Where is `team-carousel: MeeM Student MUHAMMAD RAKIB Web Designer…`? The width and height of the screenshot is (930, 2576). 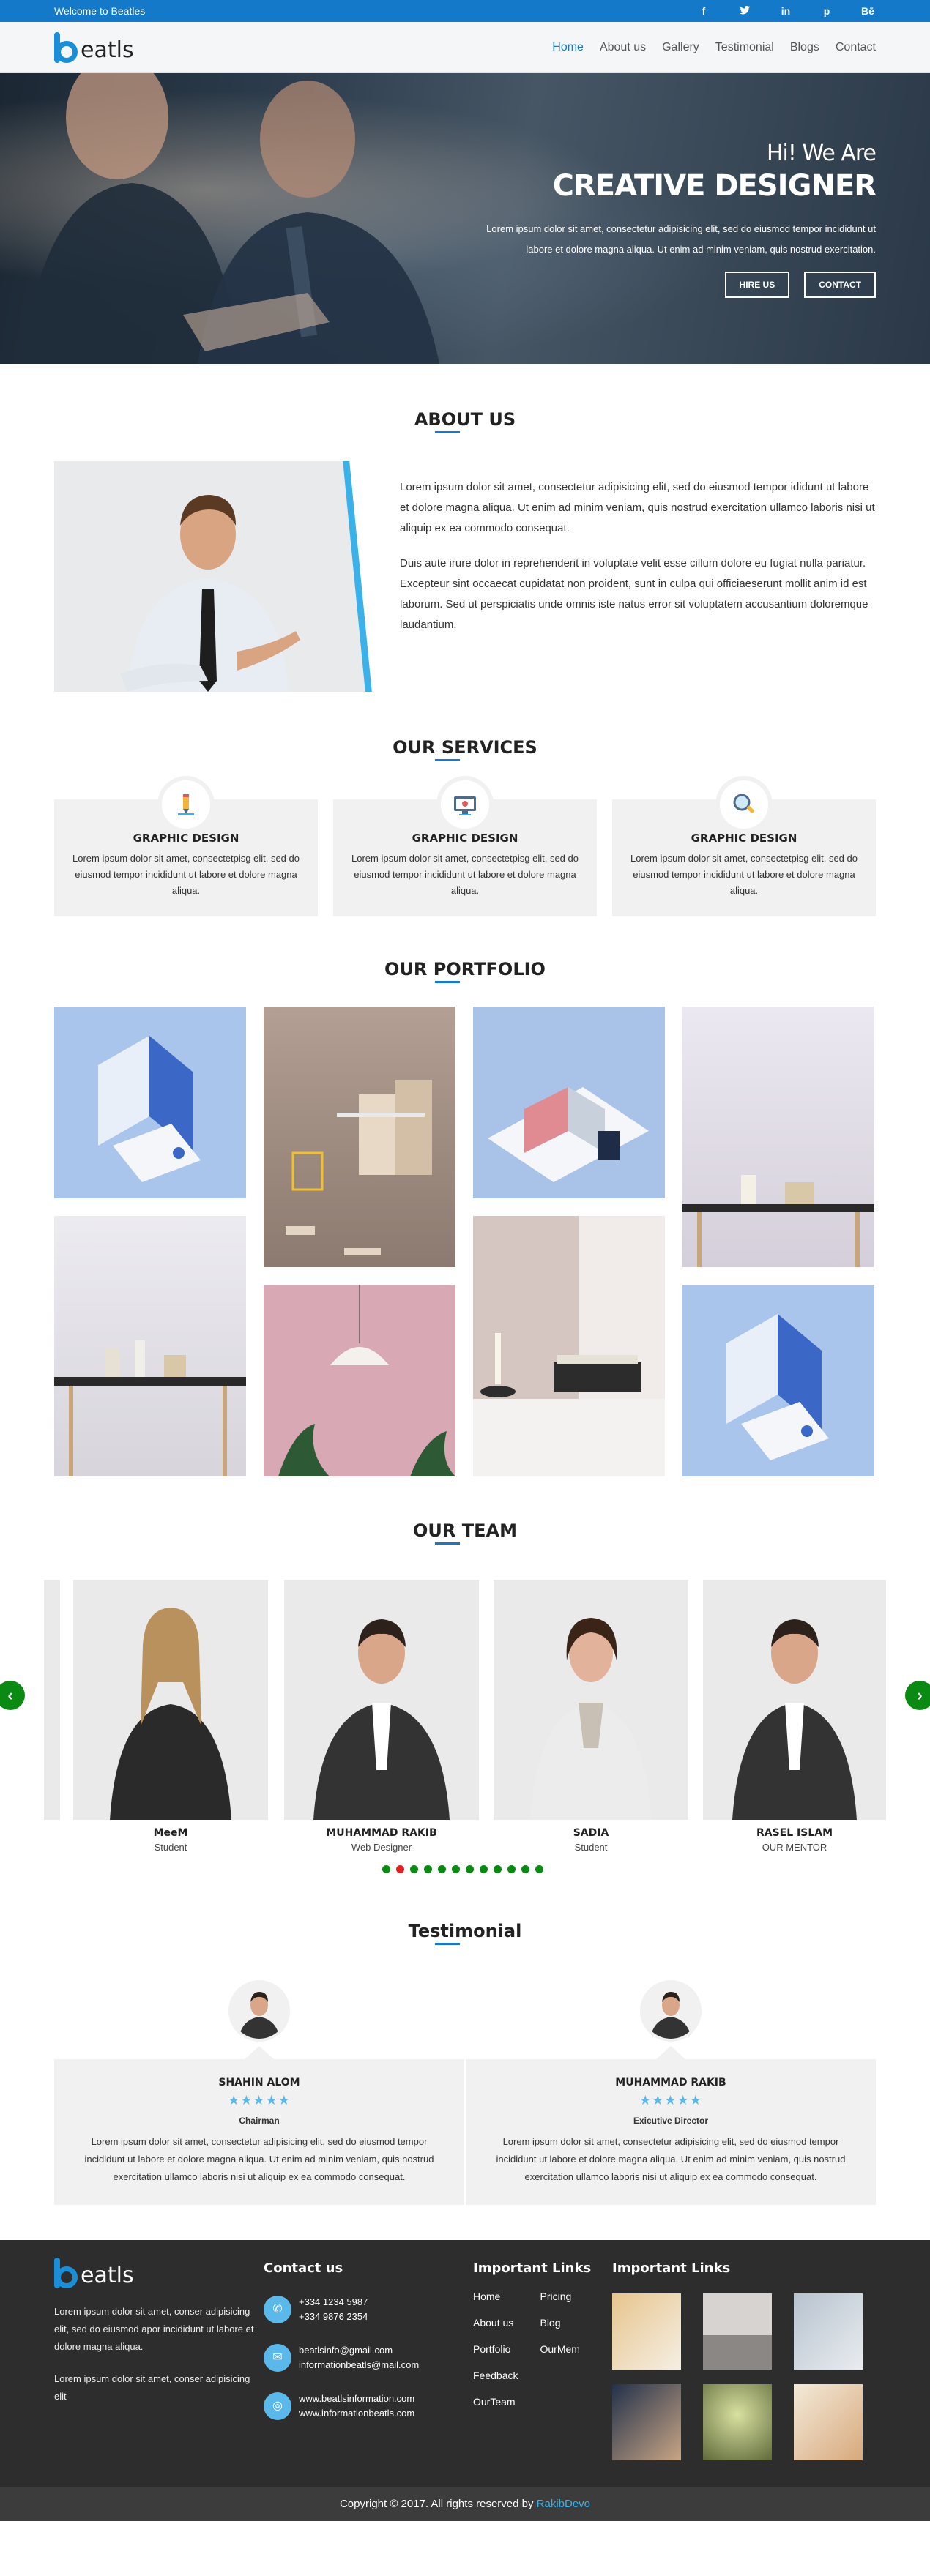 team-carousel: MeeM Student MUHAMMAD RAKIB Web Designer… is located at coordinates (465, 1726).